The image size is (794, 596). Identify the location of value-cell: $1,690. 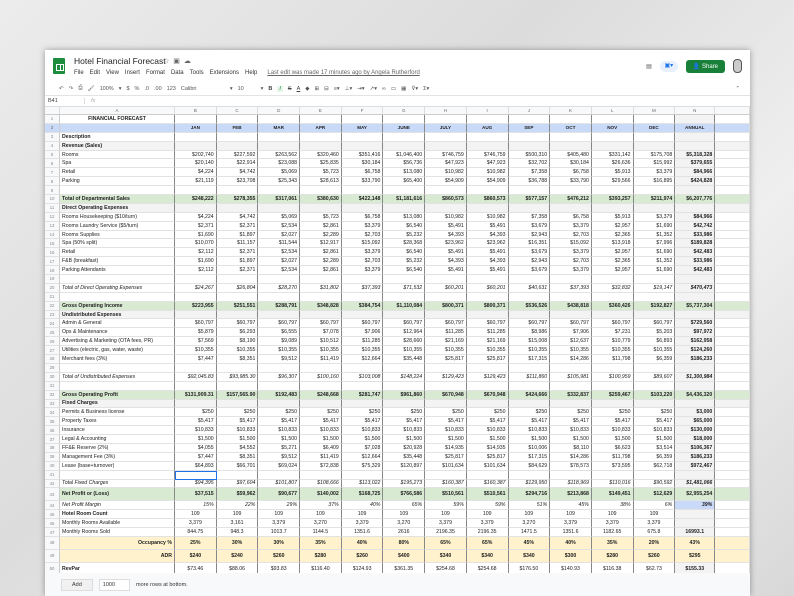
(654, 226).